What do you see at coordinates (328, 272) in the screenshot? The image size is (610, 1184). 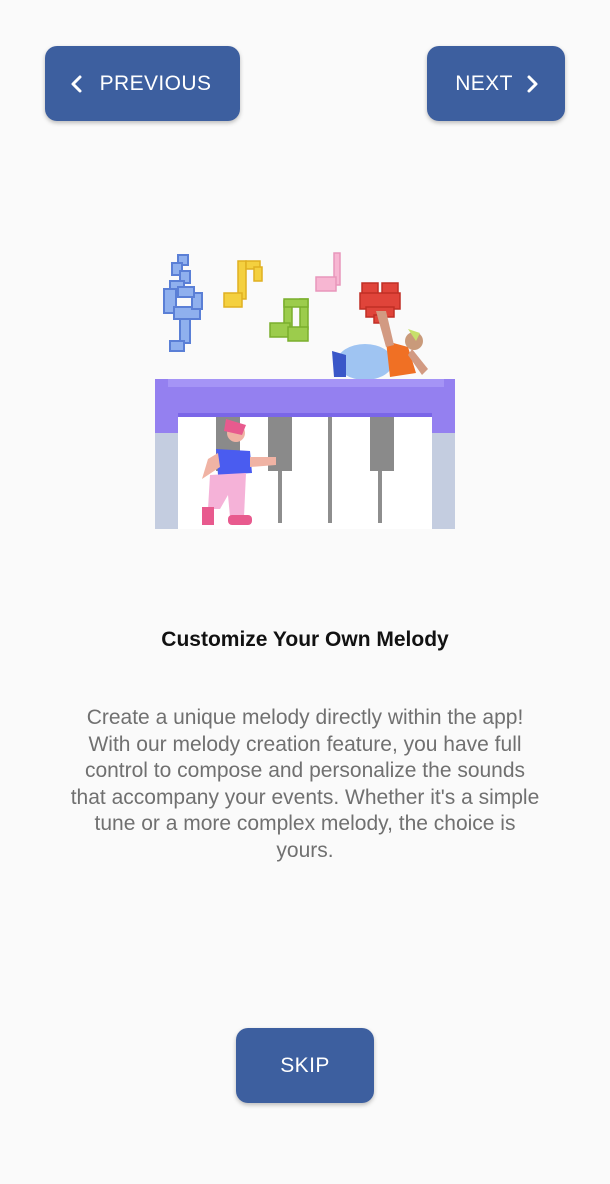 I see `pink-note-icon` at bounding box center [328, 272].